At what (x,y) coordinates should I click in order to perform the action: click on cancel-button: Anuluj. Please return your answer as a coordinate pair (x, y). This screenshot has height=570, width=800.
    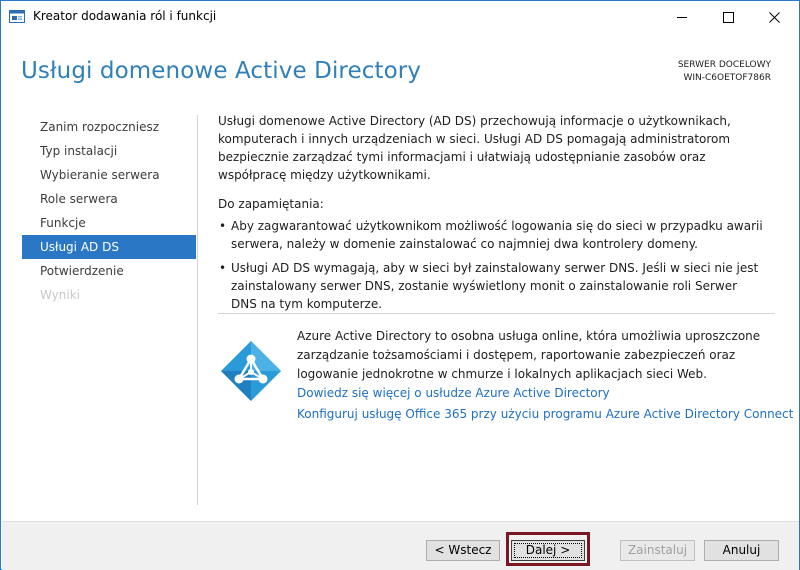
    Looking at the image, I should click on (741, 550).